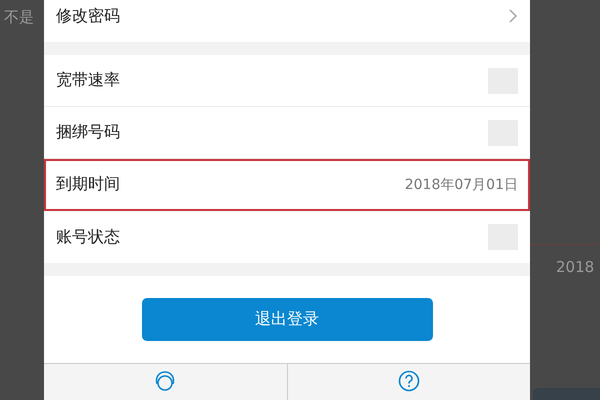  What do you see at coordinates (287, 133) in the screenshot?
I see `settings-row: 捆绑号码` at bounding box center [287, 133].